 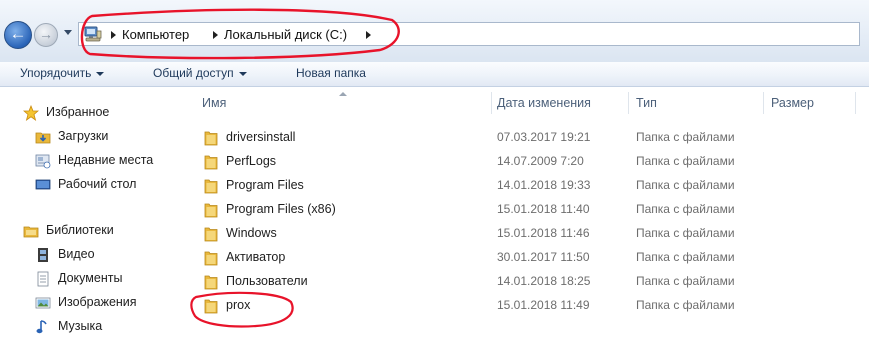 I want to click on file-name: Program Files (x86), so click(x=281, y=209).